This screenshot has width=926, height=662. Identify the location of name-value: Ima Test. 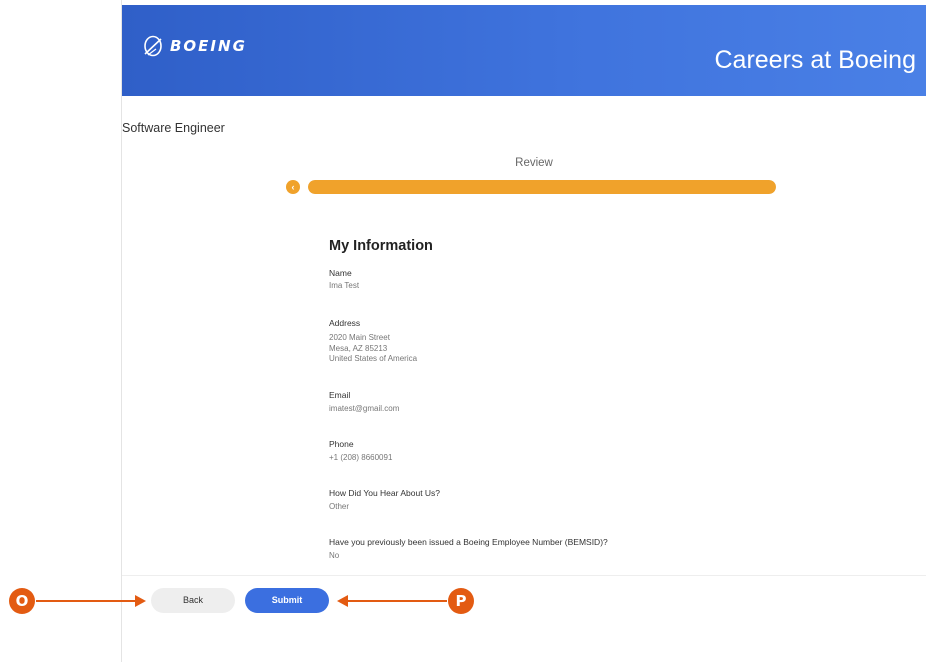
(344, 285).